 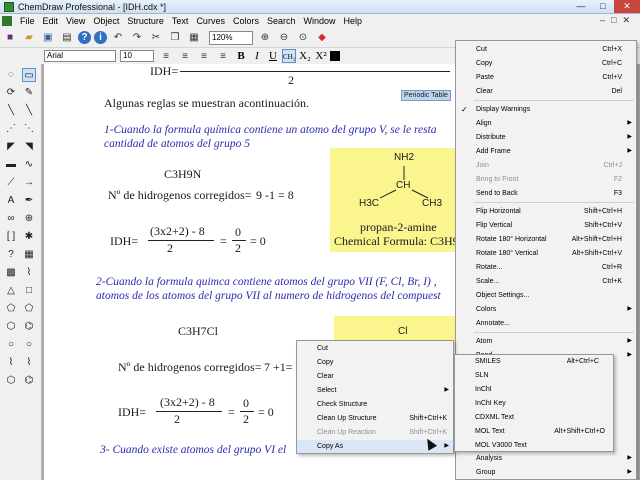 I want to click on cyclopropane-tool-icon: △, so click(x=11, y=291).